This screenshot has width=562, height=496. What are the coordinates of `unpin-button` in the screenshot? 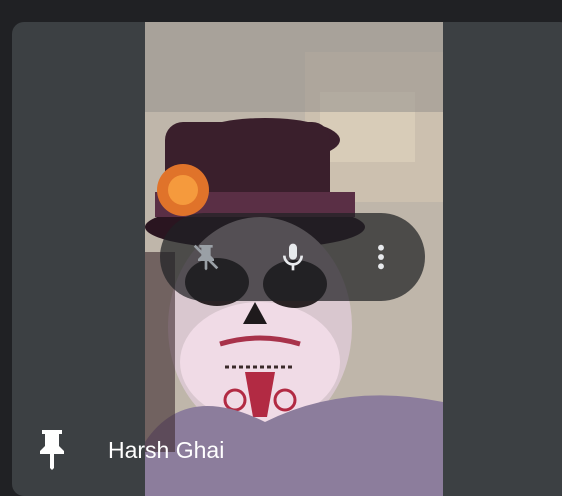 It's located at (206, 257).